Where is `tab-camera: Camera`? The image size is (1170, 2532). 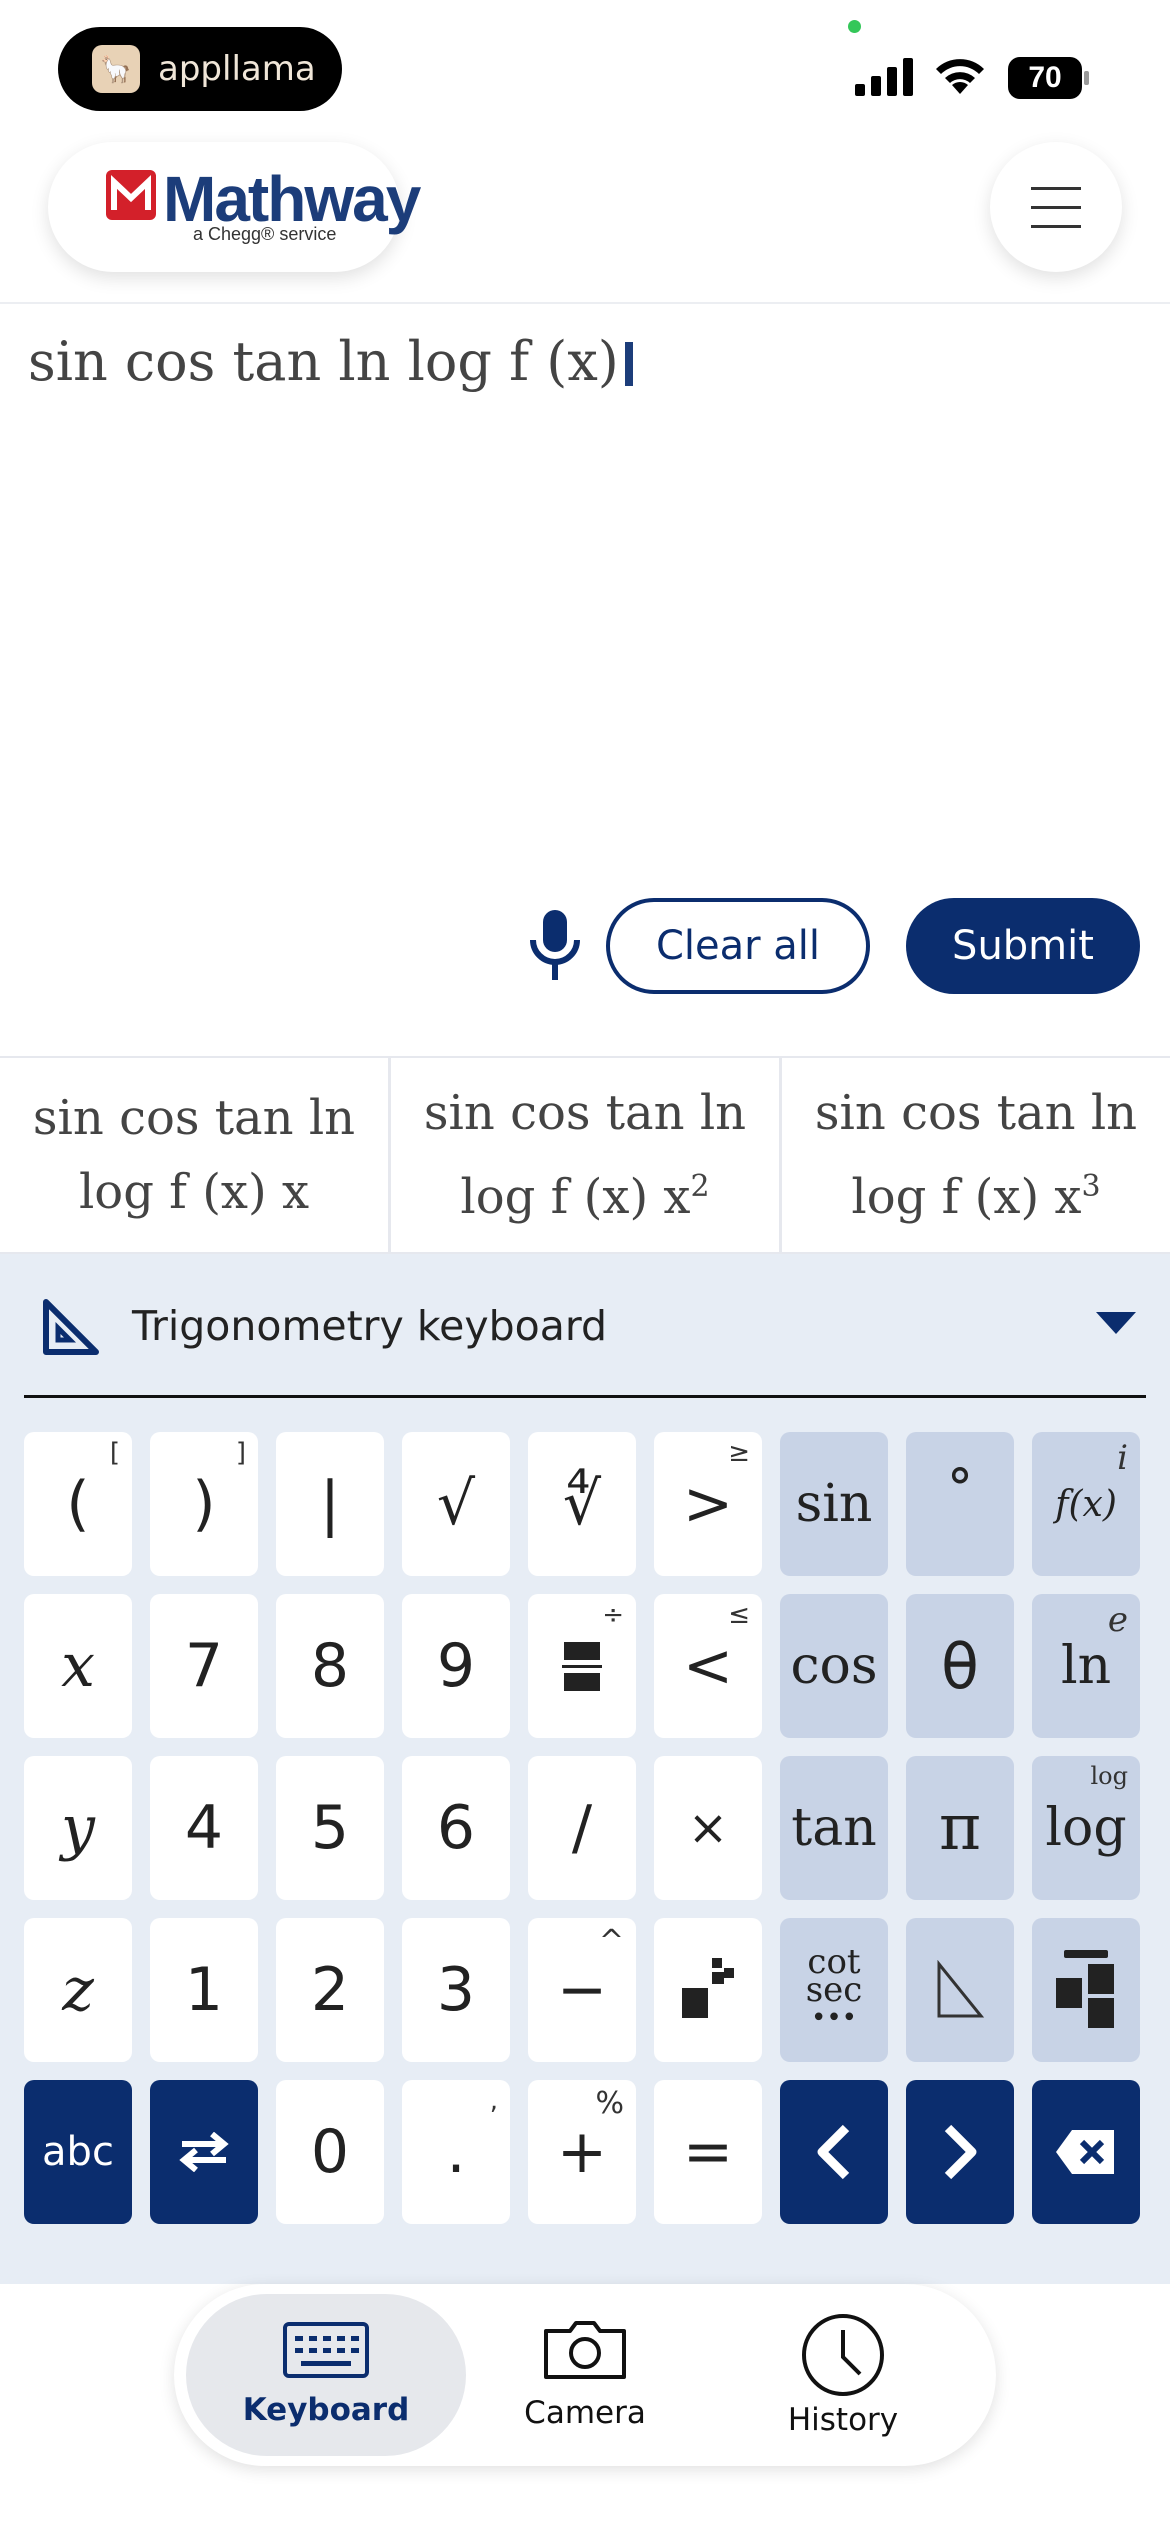 tab-camera: Camera is located at coordinates (585, 2375).